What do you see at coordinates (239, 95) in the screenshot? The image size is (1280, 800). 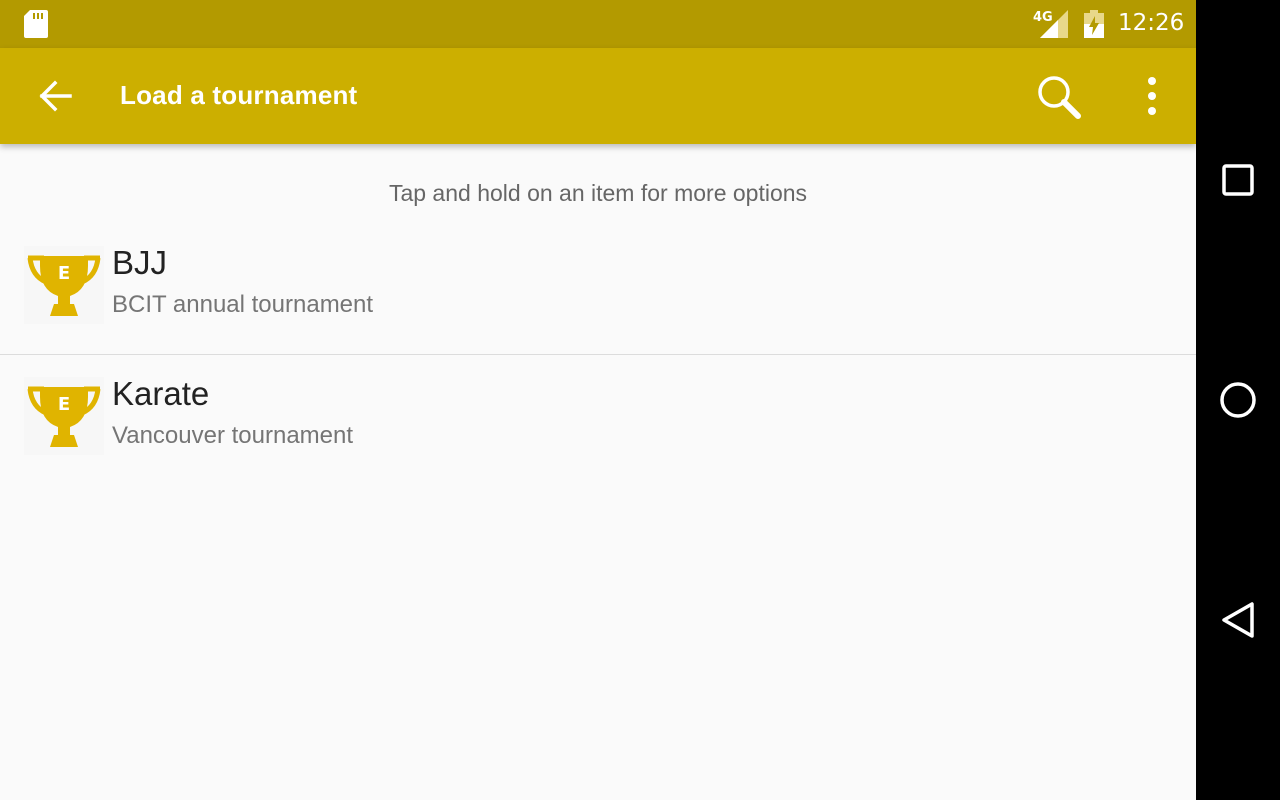 I see `page-title: Load a tournament` at bounding box center [239, 95].